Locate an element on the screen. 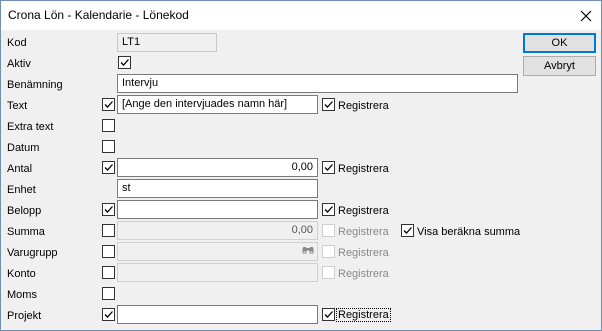  close-icon is located at coordinates (586, 15).